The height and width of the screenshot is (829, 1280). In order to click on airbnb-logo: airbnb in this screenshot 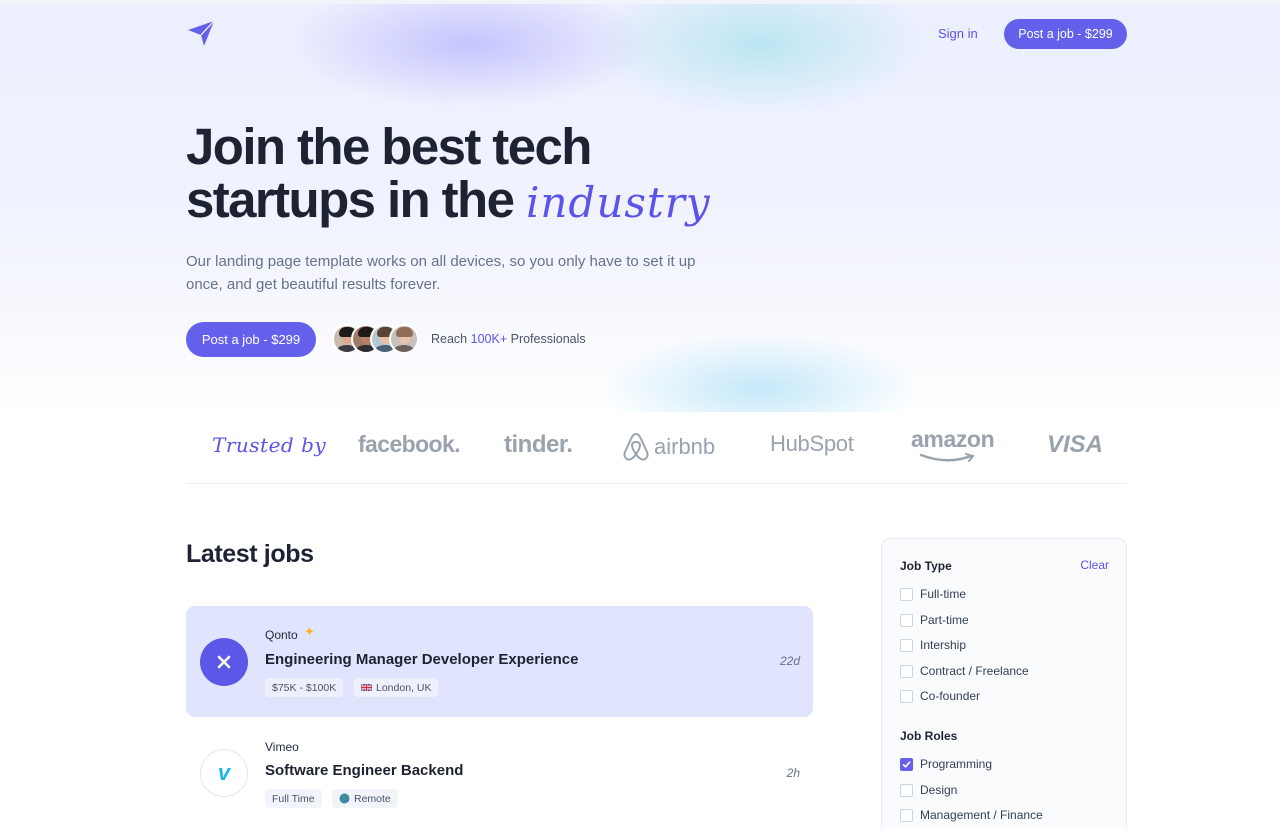, I will do `click(668, 447)`.